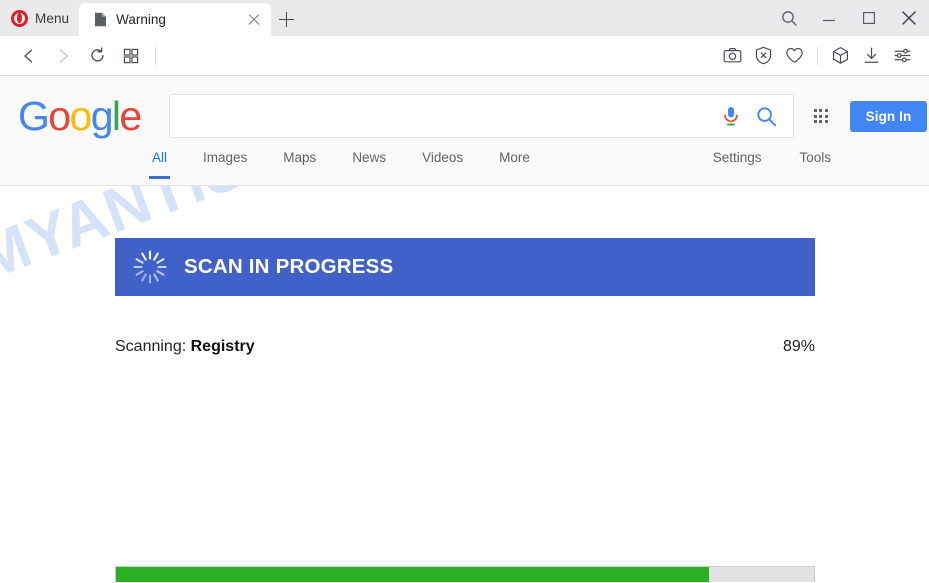 This screenshot has width=929, height=583. What do you see at coordinates (29, 56) in the screenshot?
I see `back-arrow-icon` at bounding box center [29, 56].